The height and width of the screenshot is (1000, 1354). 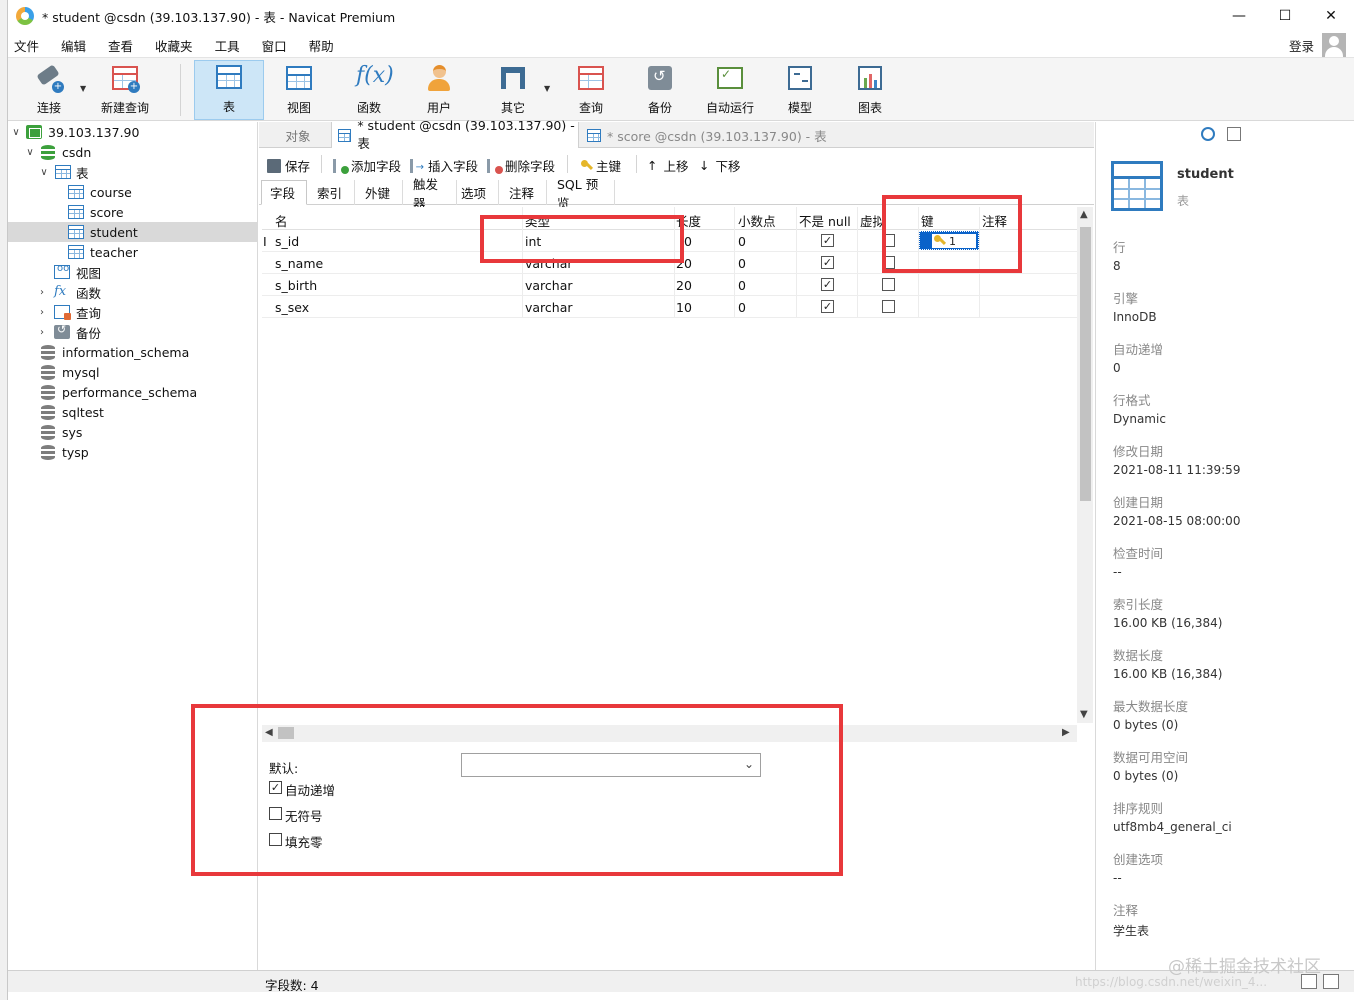 I want to click on chart-button: 图表, so click(x=870, y=90).